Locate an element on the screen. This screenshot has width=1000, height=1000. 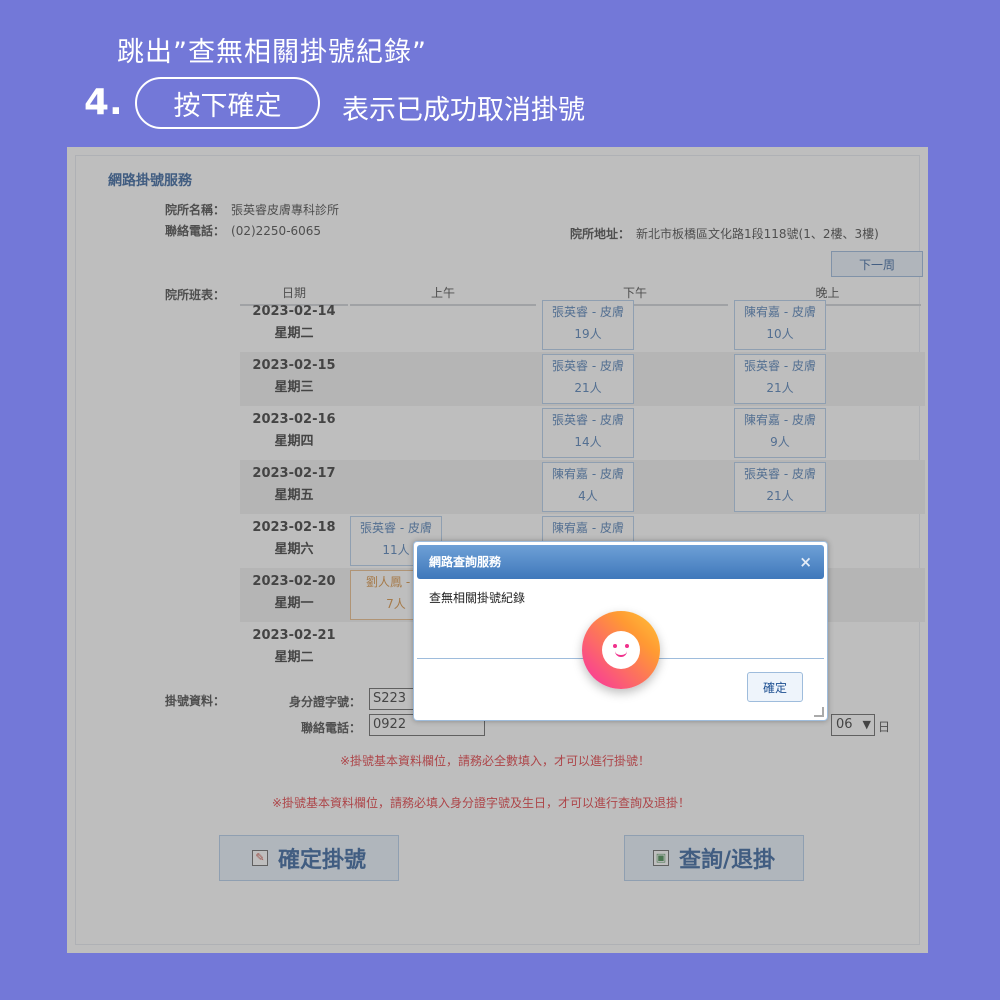
dialog-ok-button: 確定 is located at coordinates (775, 687).